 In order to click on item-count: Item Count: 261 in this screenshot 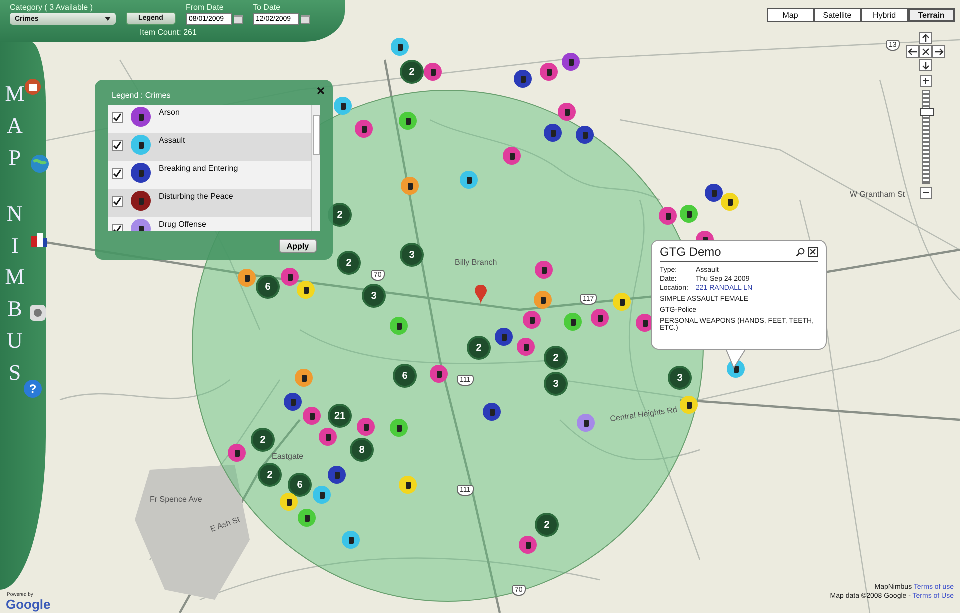, I will do `click(168, 32)`.